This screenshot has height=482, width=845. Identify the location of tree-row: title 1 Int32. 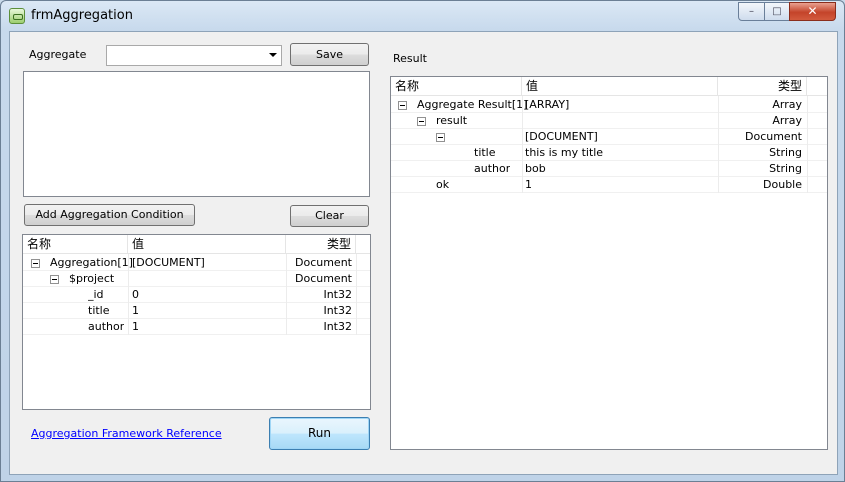
(196, 311).